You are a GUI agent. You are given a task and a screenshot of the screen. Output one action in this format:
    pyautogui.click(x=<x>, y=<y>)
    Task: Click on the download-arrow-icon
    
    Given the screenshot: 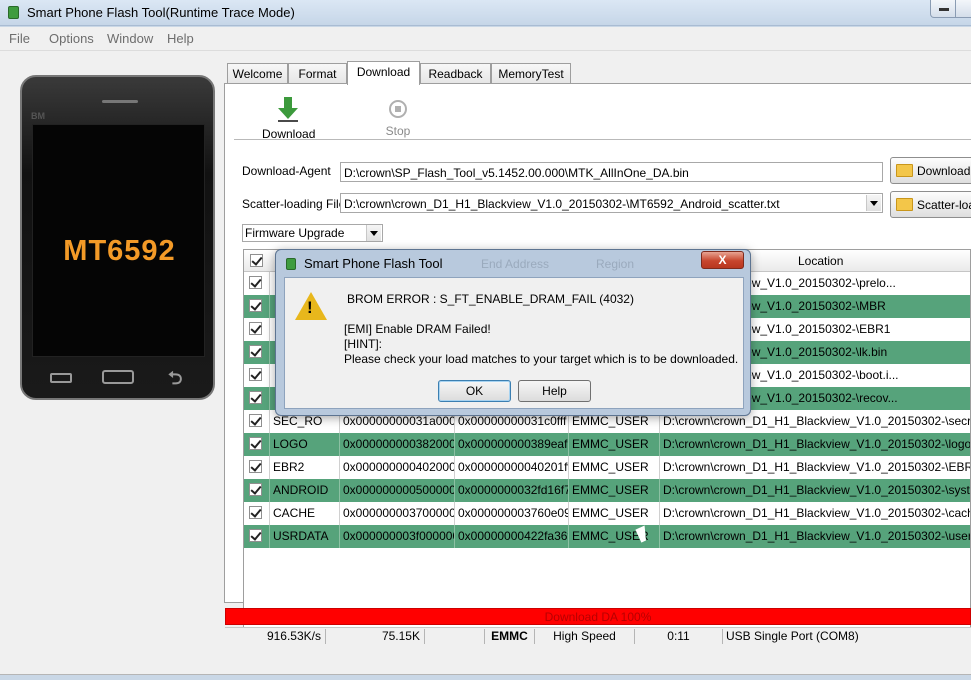 What is the action you would take?
    pyautogui.click(x=288, y=110)
    